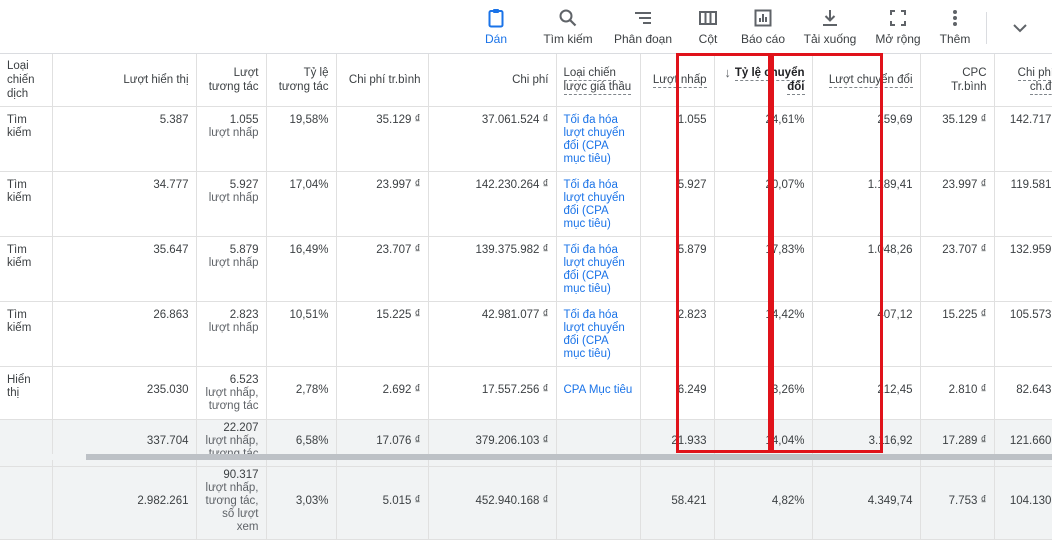 This screenshot has width=1052, height=540. What do you see at coordinates (26, 80) in the screenshot?
I see `header-campaign-type: Loại chiến dịch` at bounding box center [26, 80].